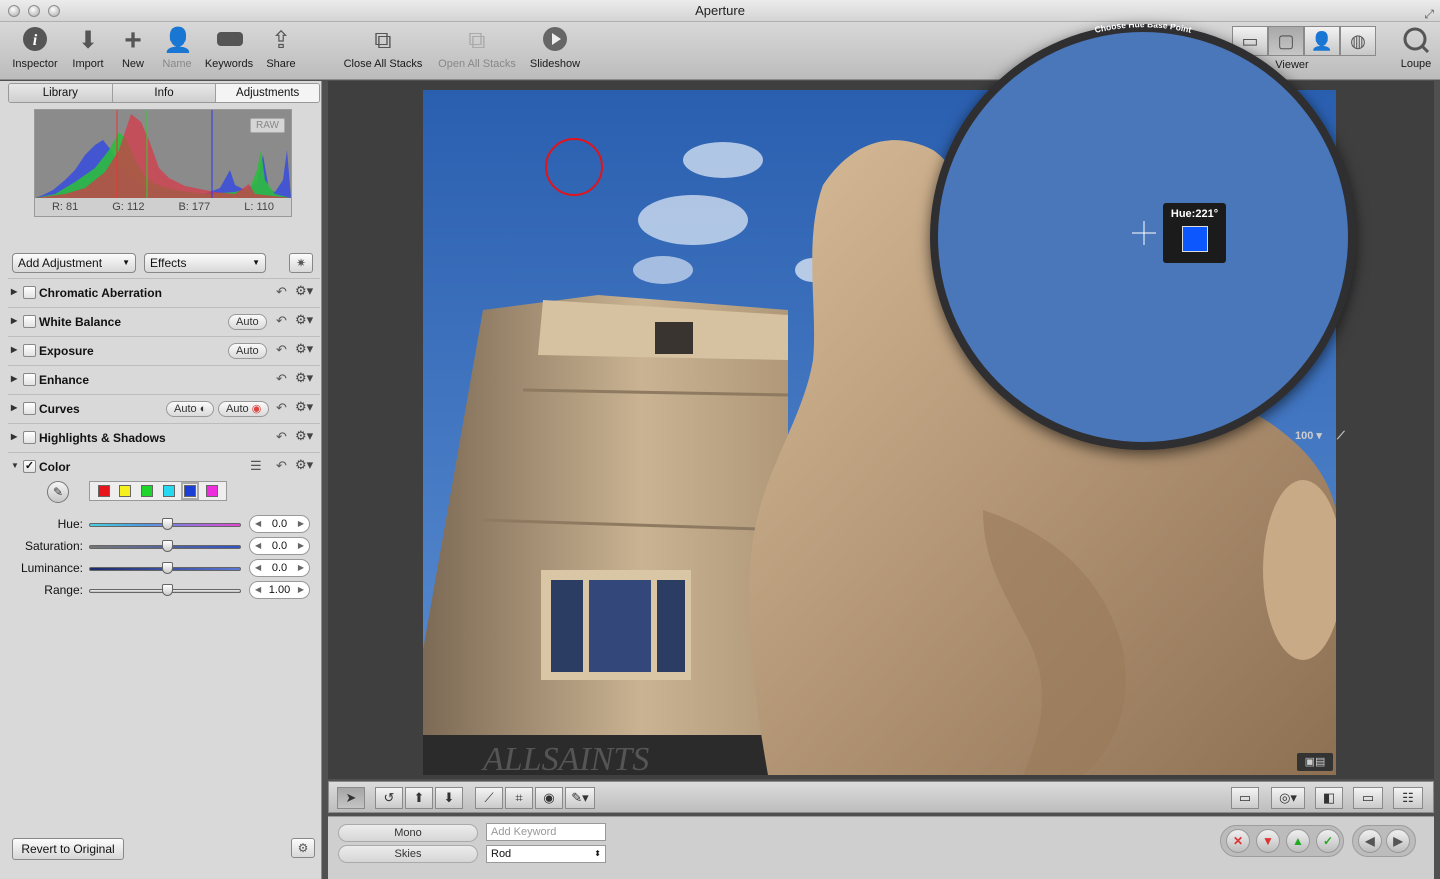 This screenshot has width=1440, height=879. I want to click on auto-button: Auto, so click(247, 322).